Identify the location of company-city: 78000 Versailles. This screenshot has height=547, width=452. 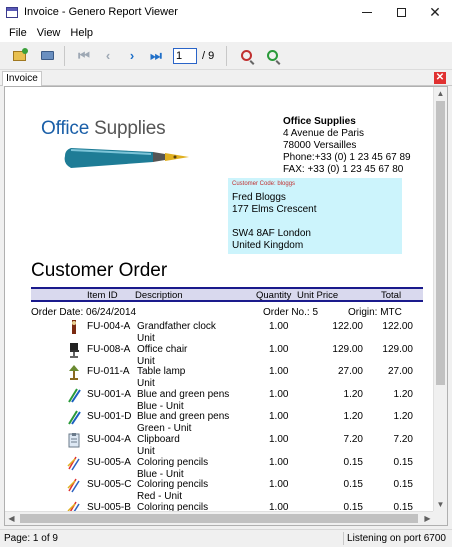
(320, 145).